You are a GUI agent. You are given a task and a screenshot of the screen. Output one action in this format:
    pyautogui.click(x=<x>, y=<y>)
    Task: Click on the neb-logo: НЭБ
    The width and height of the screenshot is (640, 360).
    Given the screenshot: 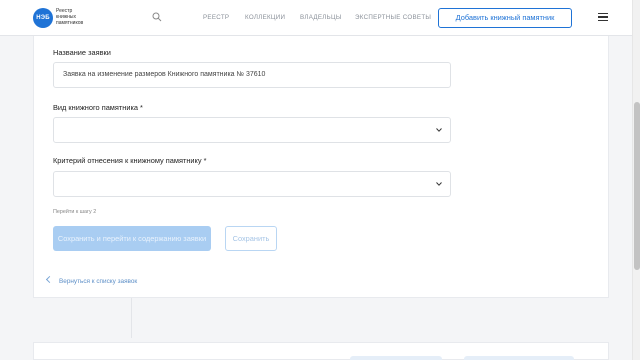 What is the action you would take?
    pyautogui.click(x=43, y=18)
    